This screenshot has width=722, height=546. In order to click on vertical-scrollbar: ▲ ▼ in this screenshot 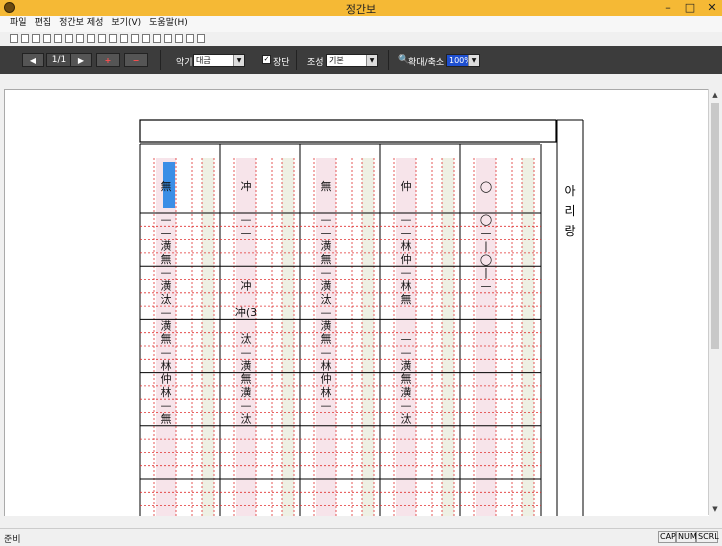, I will do `click(714, 302)`.